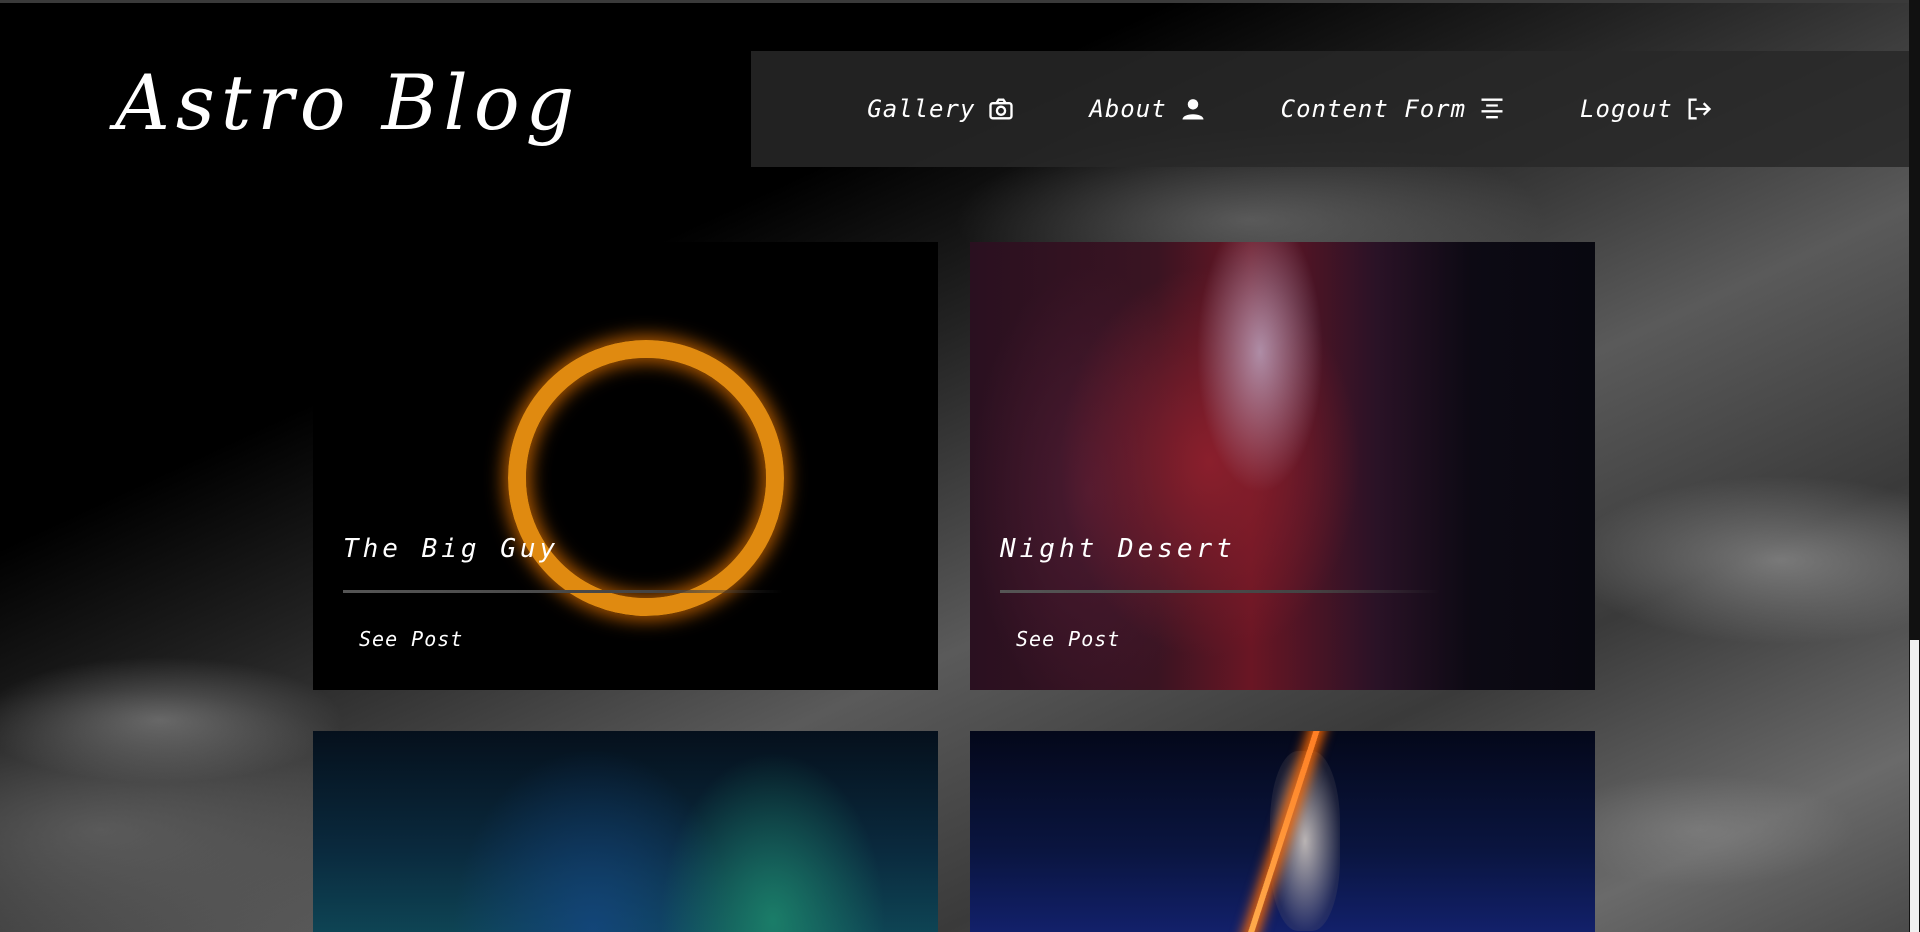 Image resolution: width=1920 pixels, height=932 pixels. I want to click on nav-item-label: About, so click(1128, 109).